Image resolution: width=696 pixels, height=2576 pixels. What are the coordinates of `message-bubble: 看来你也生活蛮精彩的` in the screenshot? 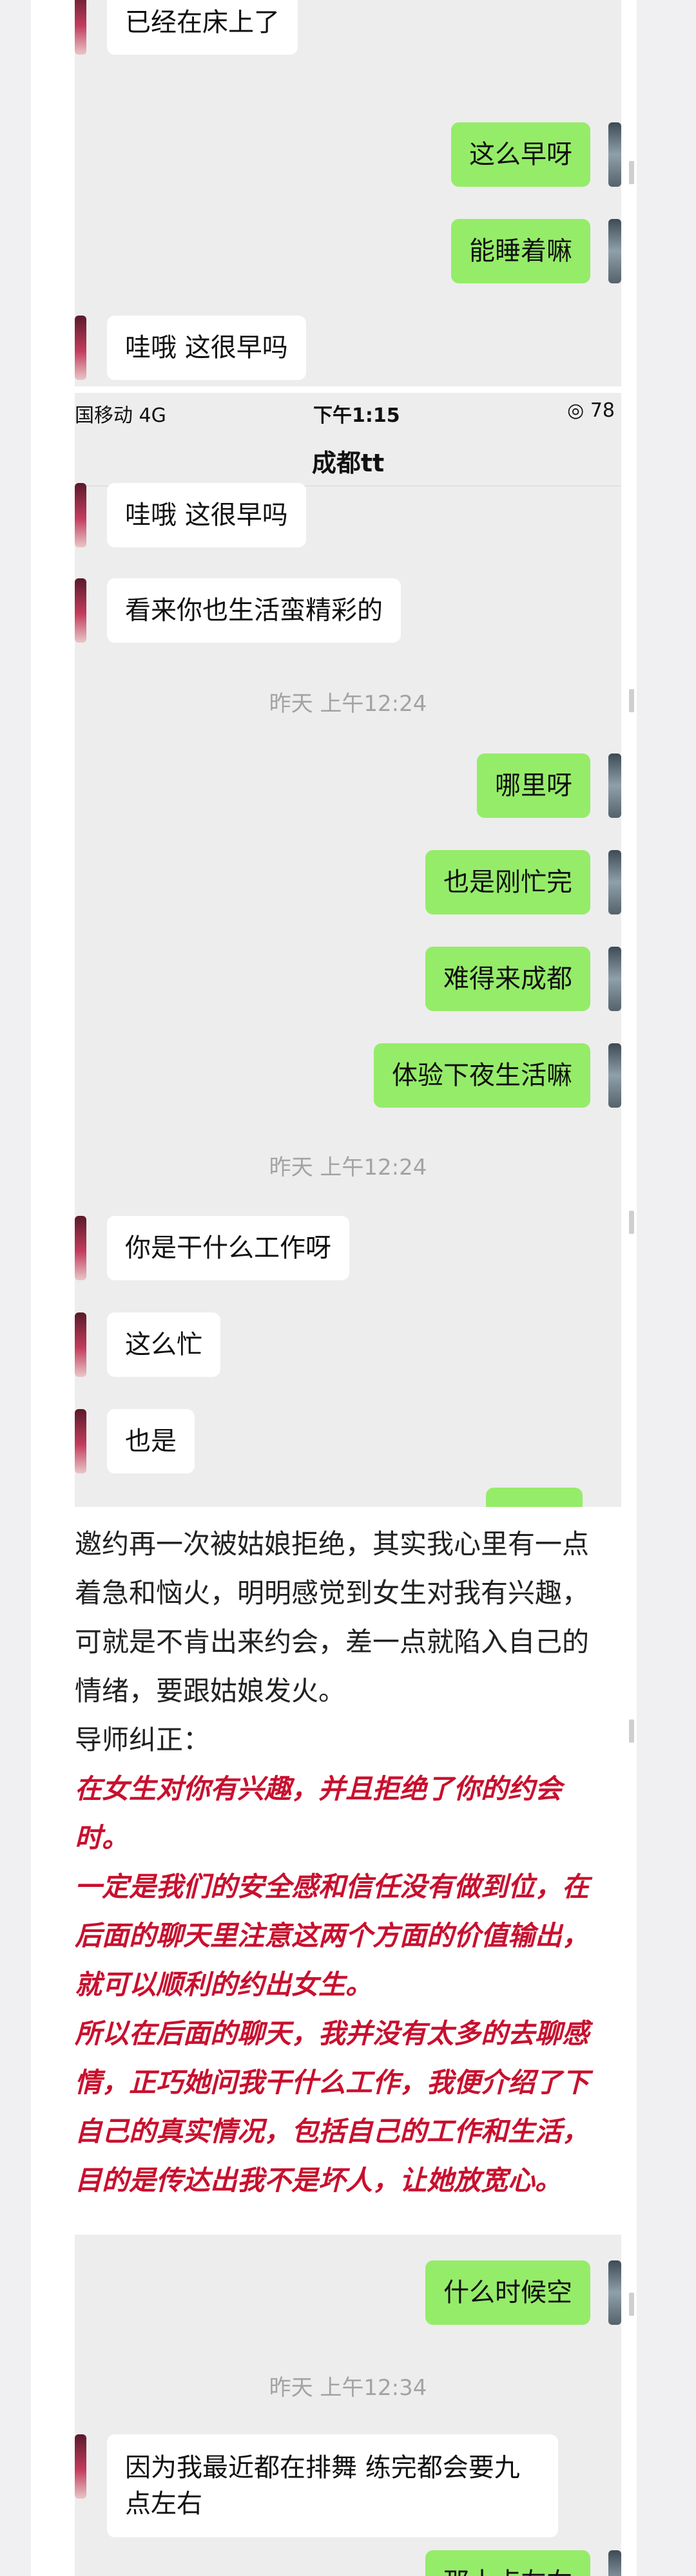 It's located at (254, 610).